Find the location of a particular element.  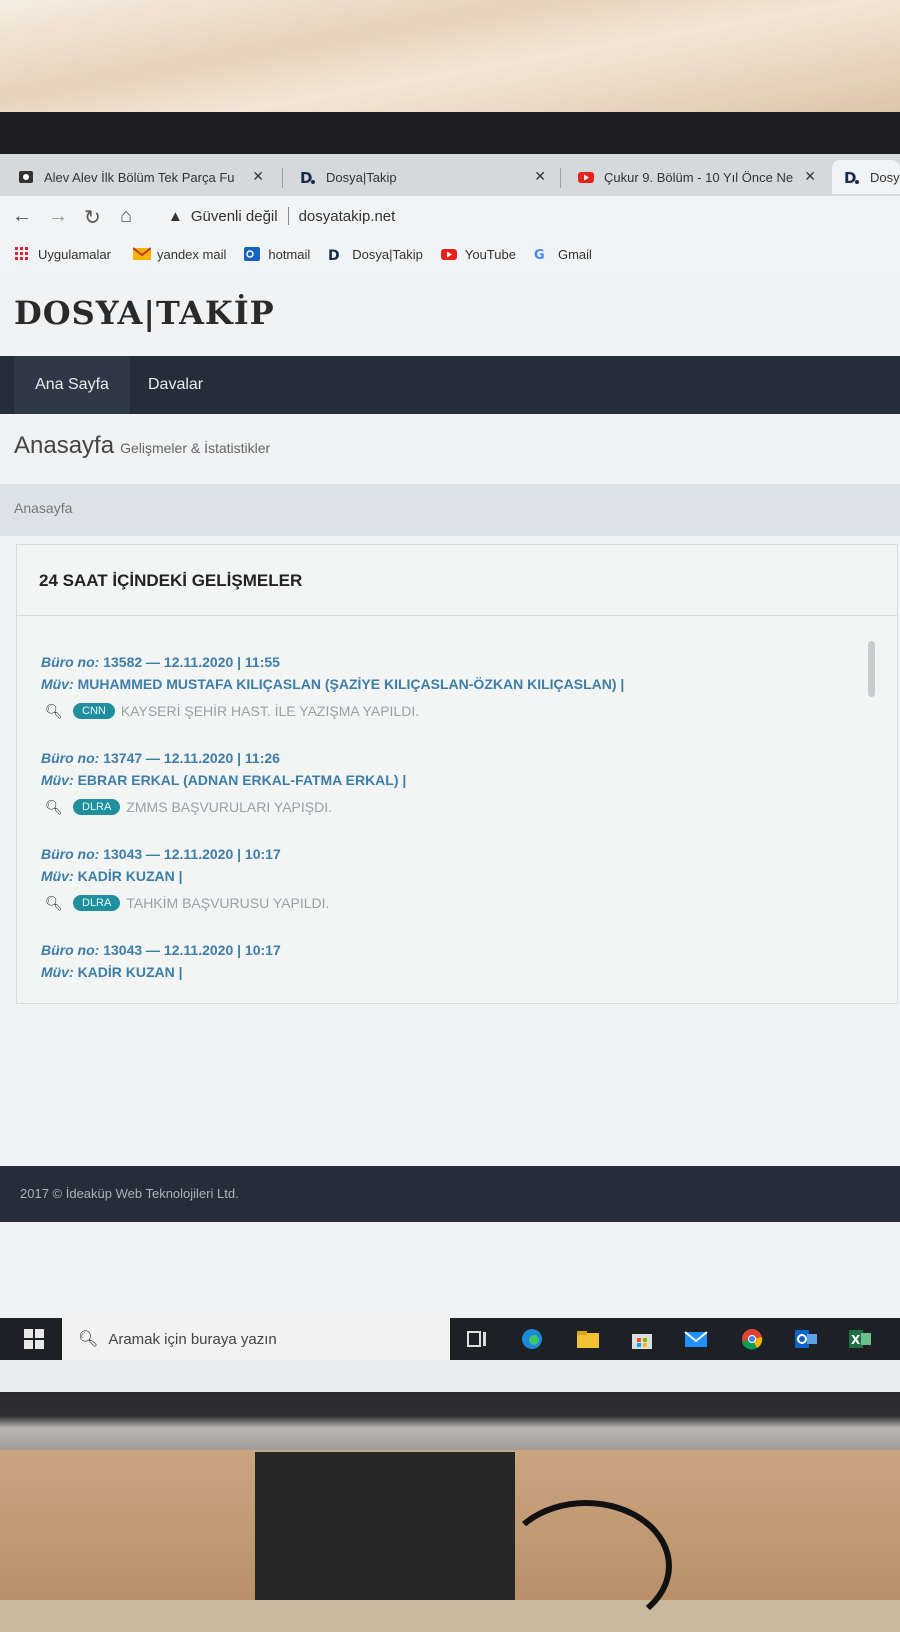

bookmark-label: hotmail is located at coordinates (289, 254).